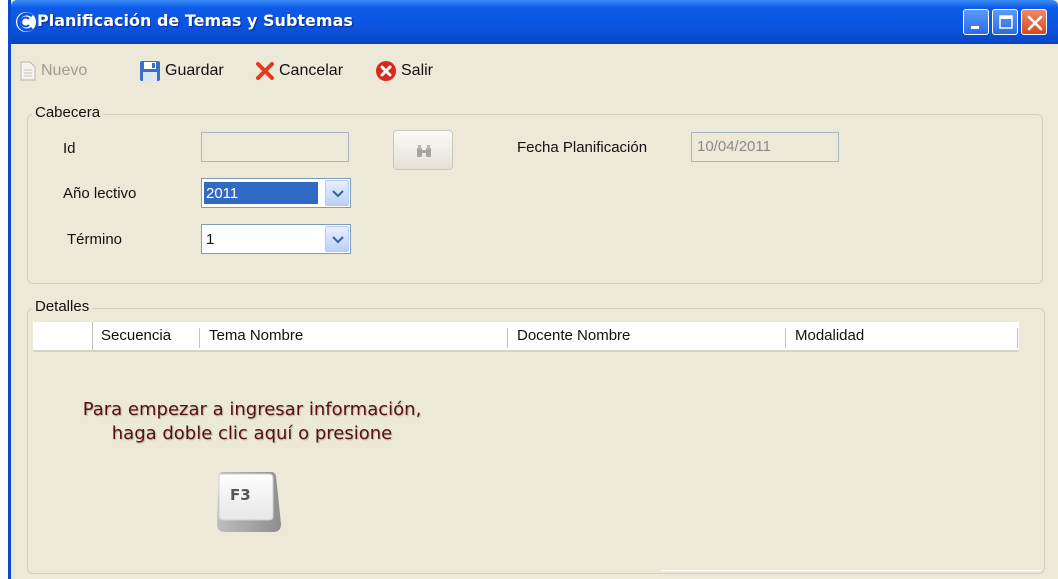 Image resolution: width=1058 pixels, height=579 pixels. What do you see at coordinates (195, 20) in the screenshot?
I see `window-title: Planificación de Temas y Subtemas` at bounding box center [195, 20].